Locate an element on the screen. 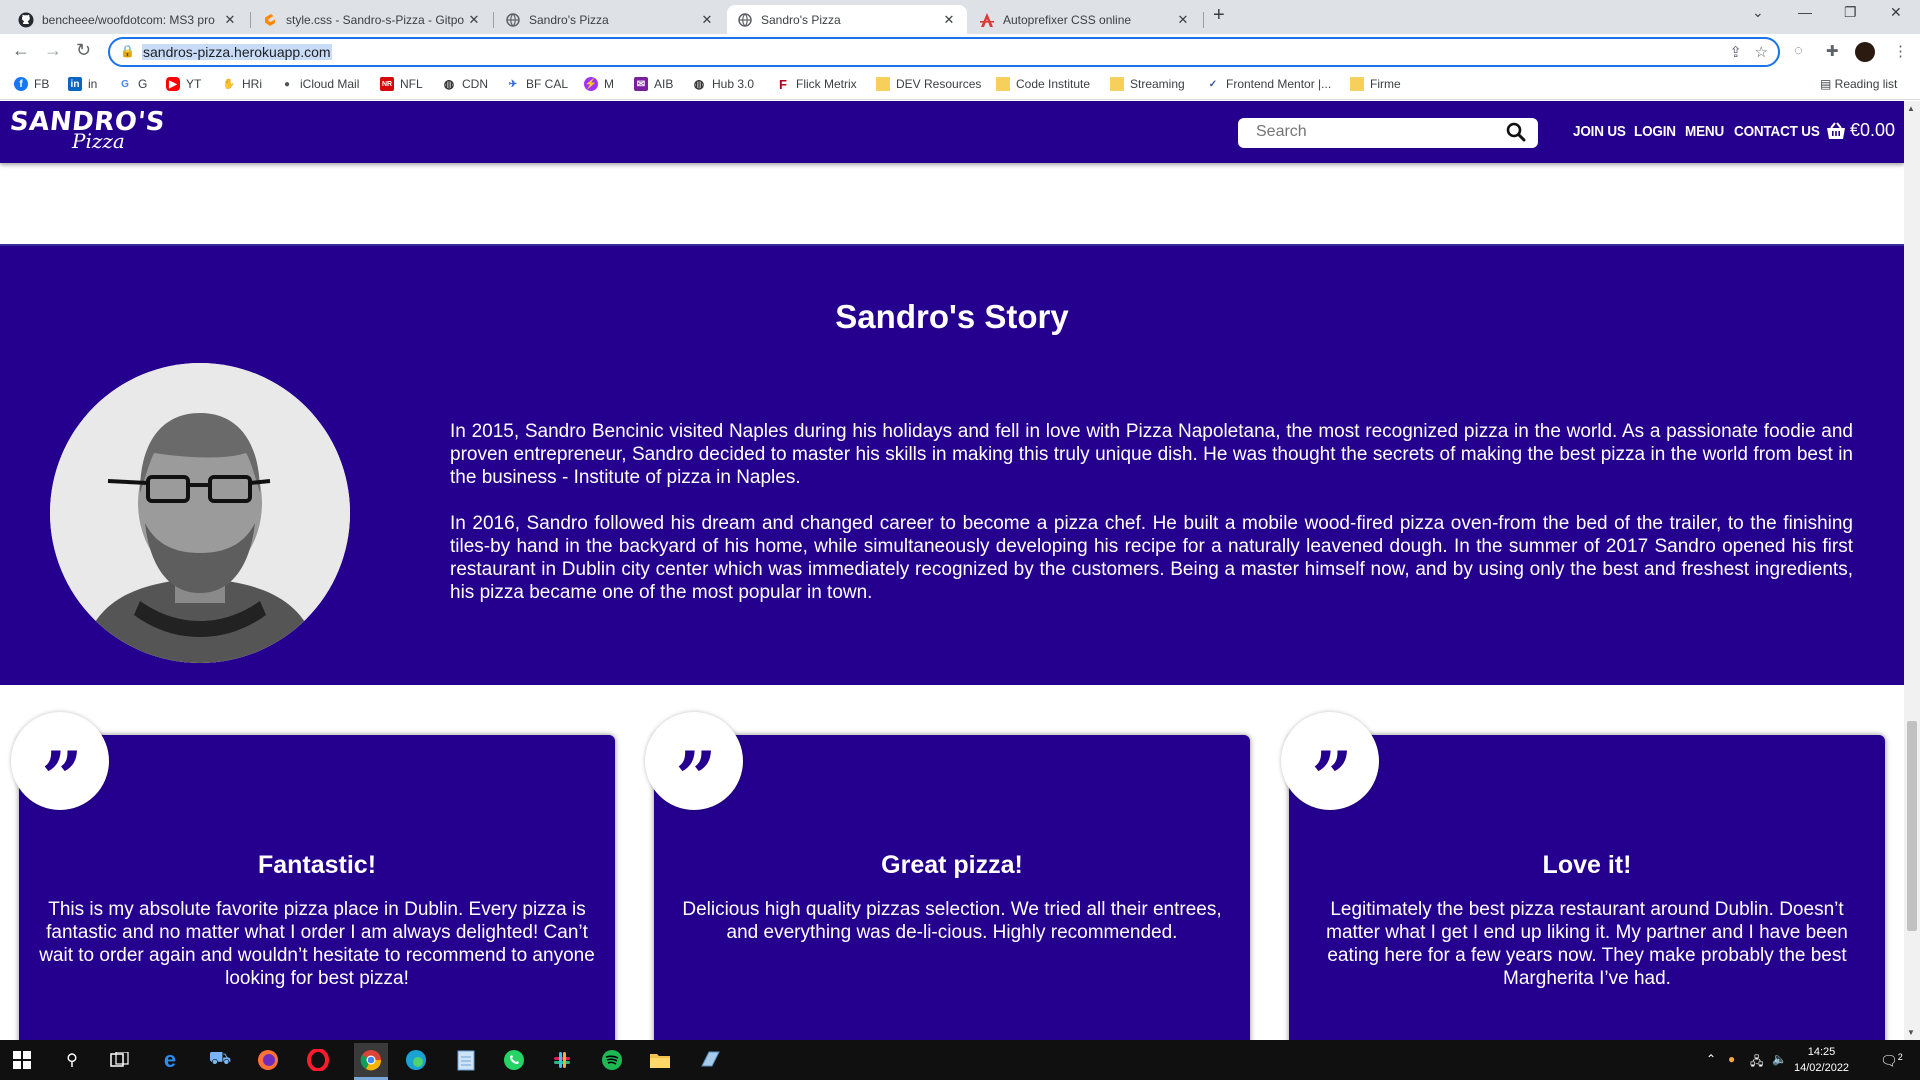  bookmark-label: AIB is located at coordinates (664, 84).